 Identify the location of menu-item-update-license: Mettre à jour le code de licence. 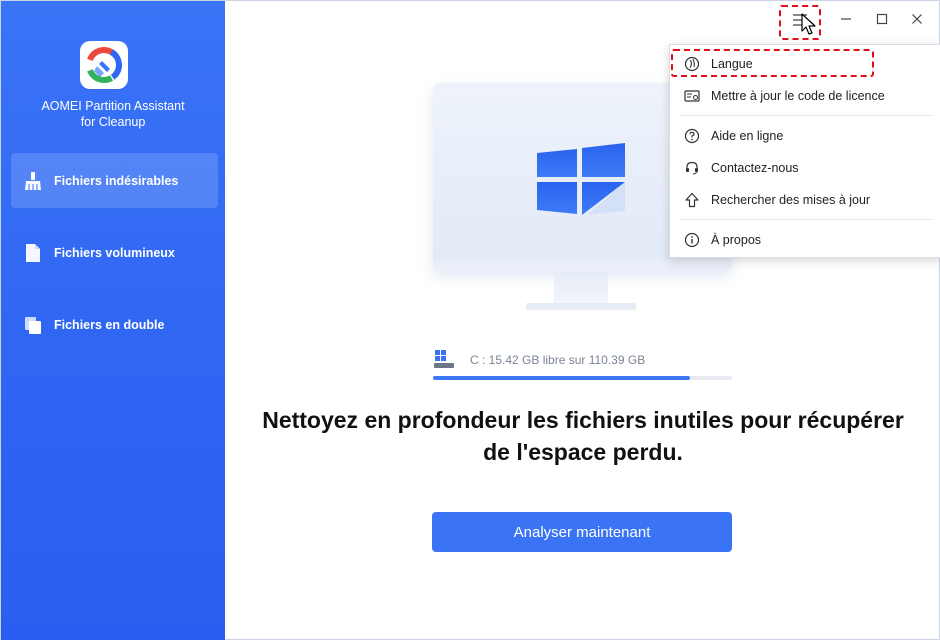
(805, 96).